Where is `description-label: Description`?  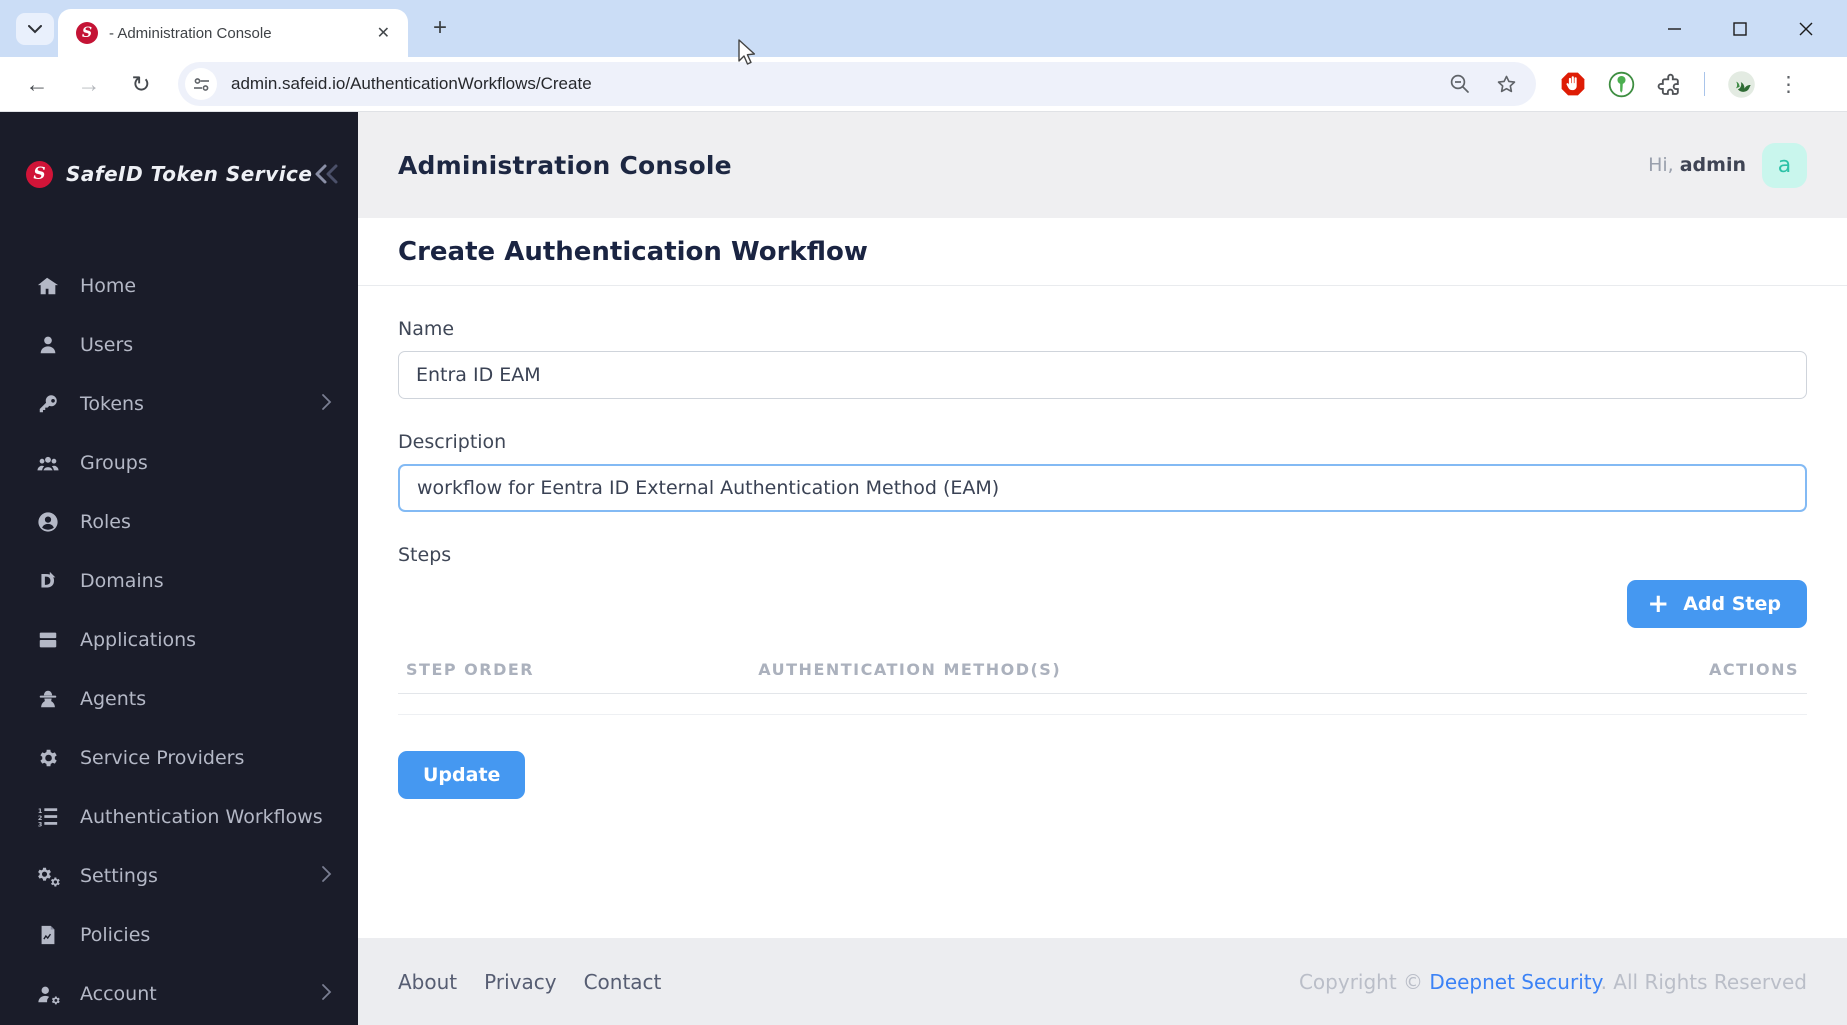
description-label: Description is located at coordinates (452, 442).